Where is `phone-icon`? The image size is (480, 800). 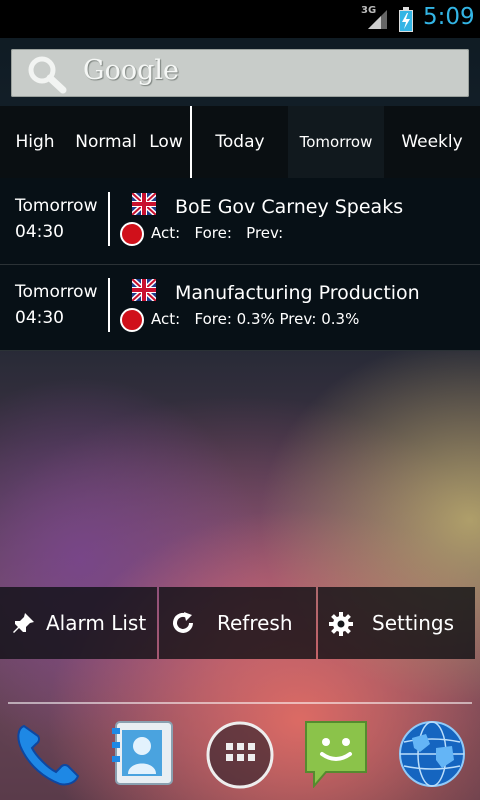
phone-icon is located at coordinates (47, 753).